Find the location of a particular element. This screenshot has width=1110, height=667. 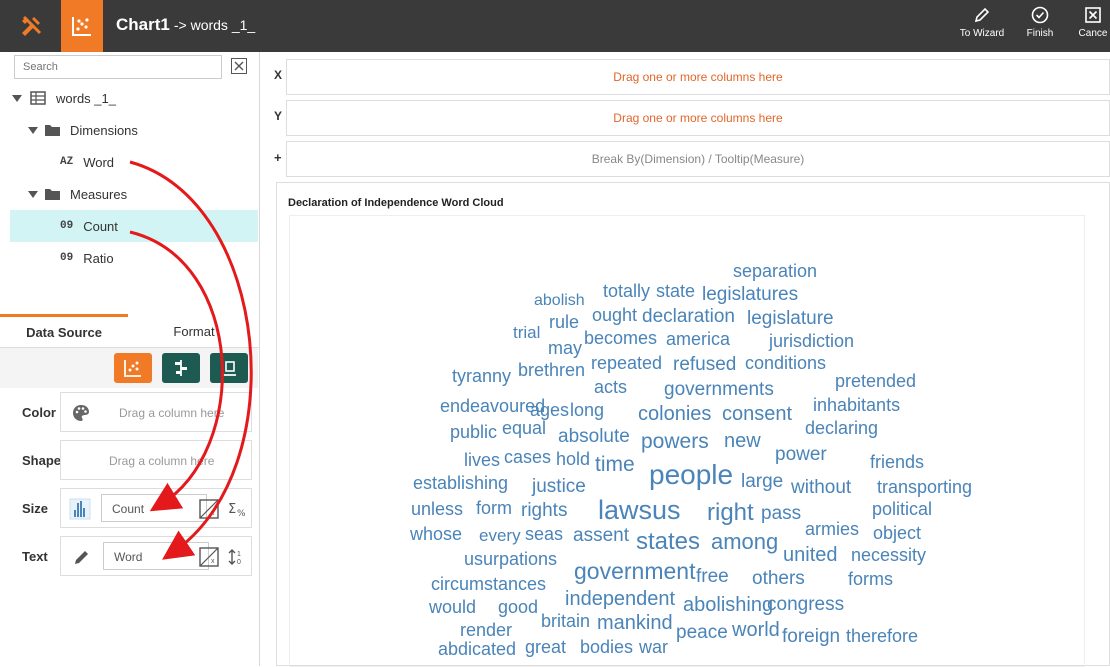

cloud-word: us is located at coordinates (666, 510).